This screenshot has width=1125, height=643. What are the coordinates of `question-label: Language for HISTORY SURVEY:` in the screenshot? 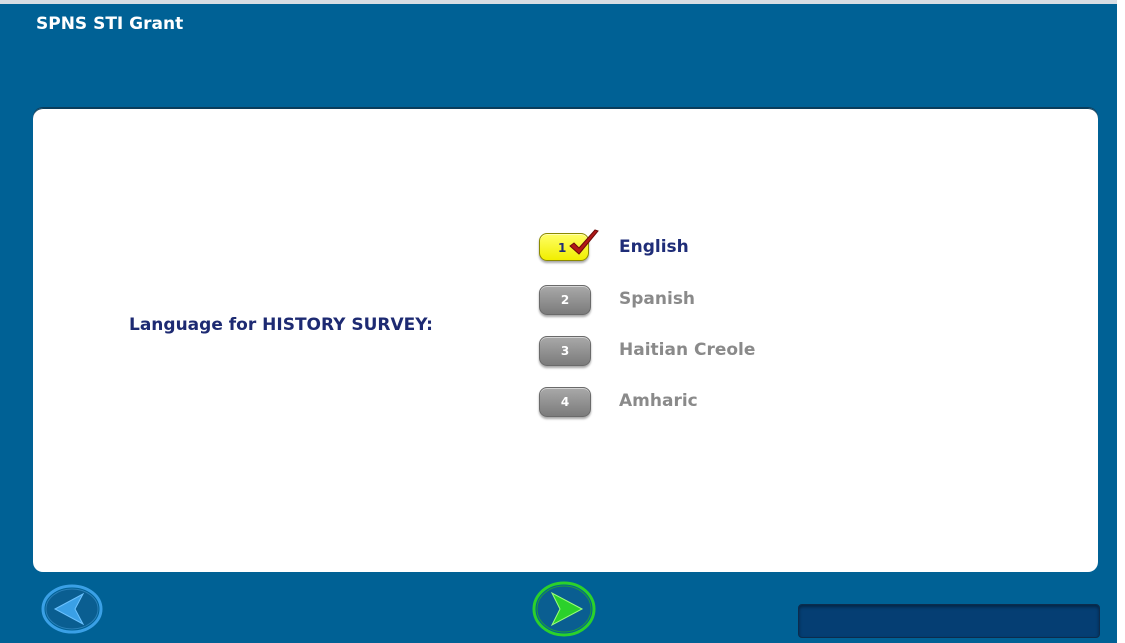 It's located at (281, 325).